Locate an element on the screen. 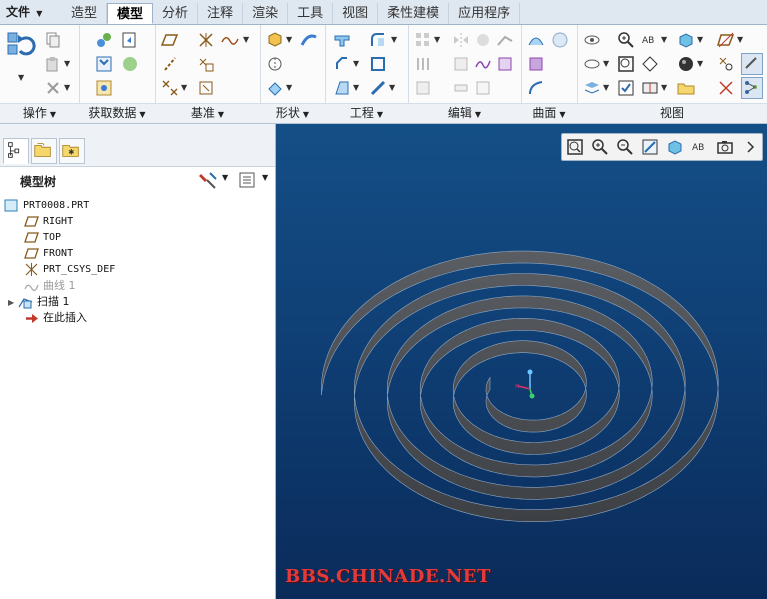 The width and height of the screenshot is (767, 599). tree-node-sweep: ▶ 扫描 1 is located at coordinates (39, 302).